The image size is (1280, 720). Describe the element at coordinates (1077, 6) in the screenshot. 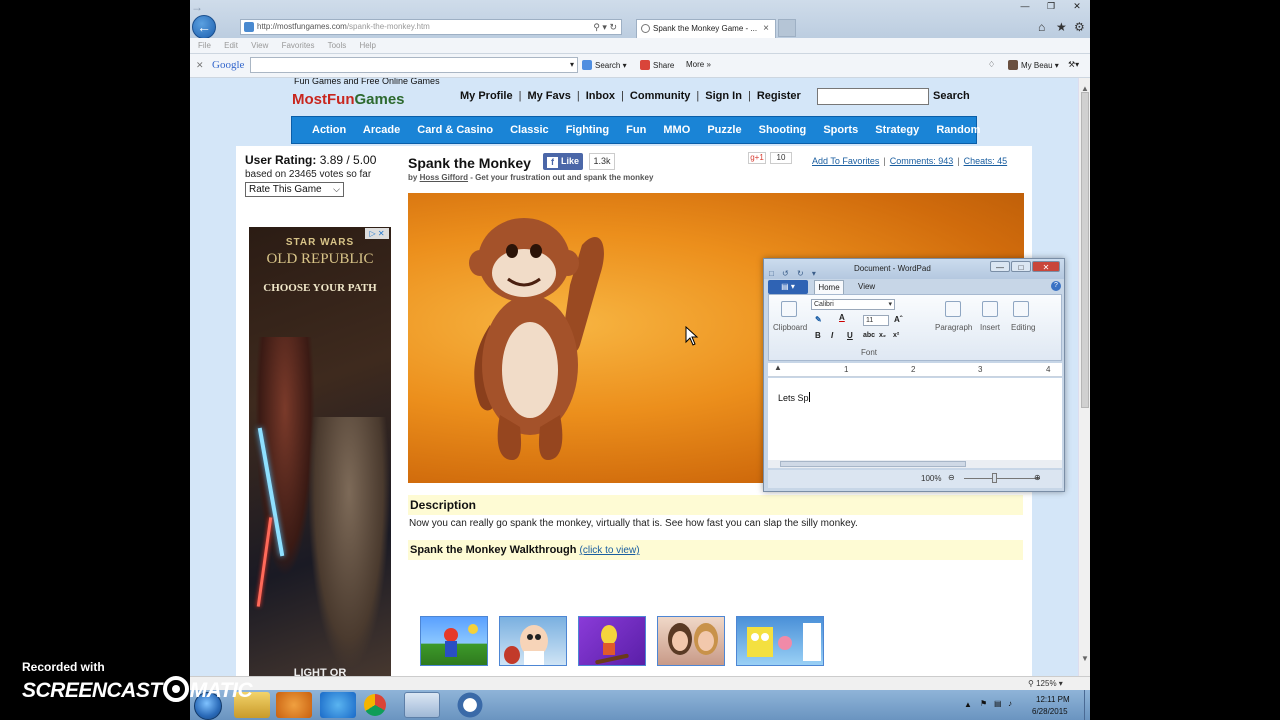

I see `close-button: ✕` at that location.